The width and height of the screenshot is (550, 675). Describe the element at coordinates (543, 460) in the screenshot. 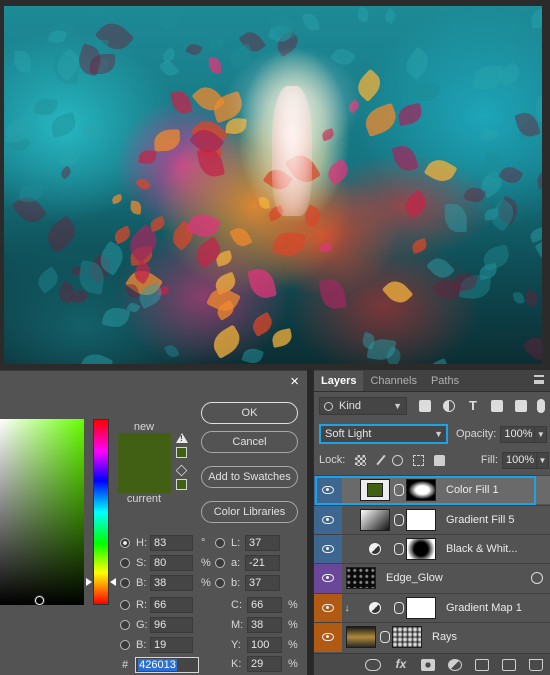

I see `fill-dropdown-icon: ▼` at that location.